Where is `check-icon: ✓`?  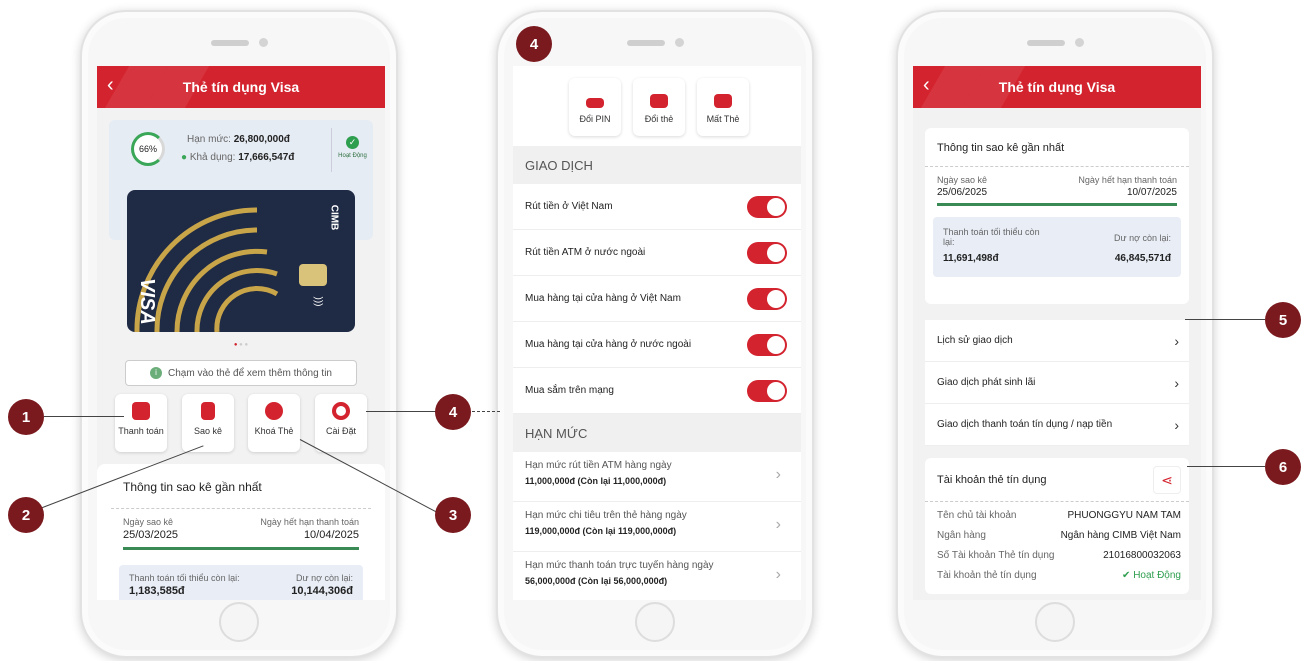 check-icon: ✓ is located at coordinates (352, 142).